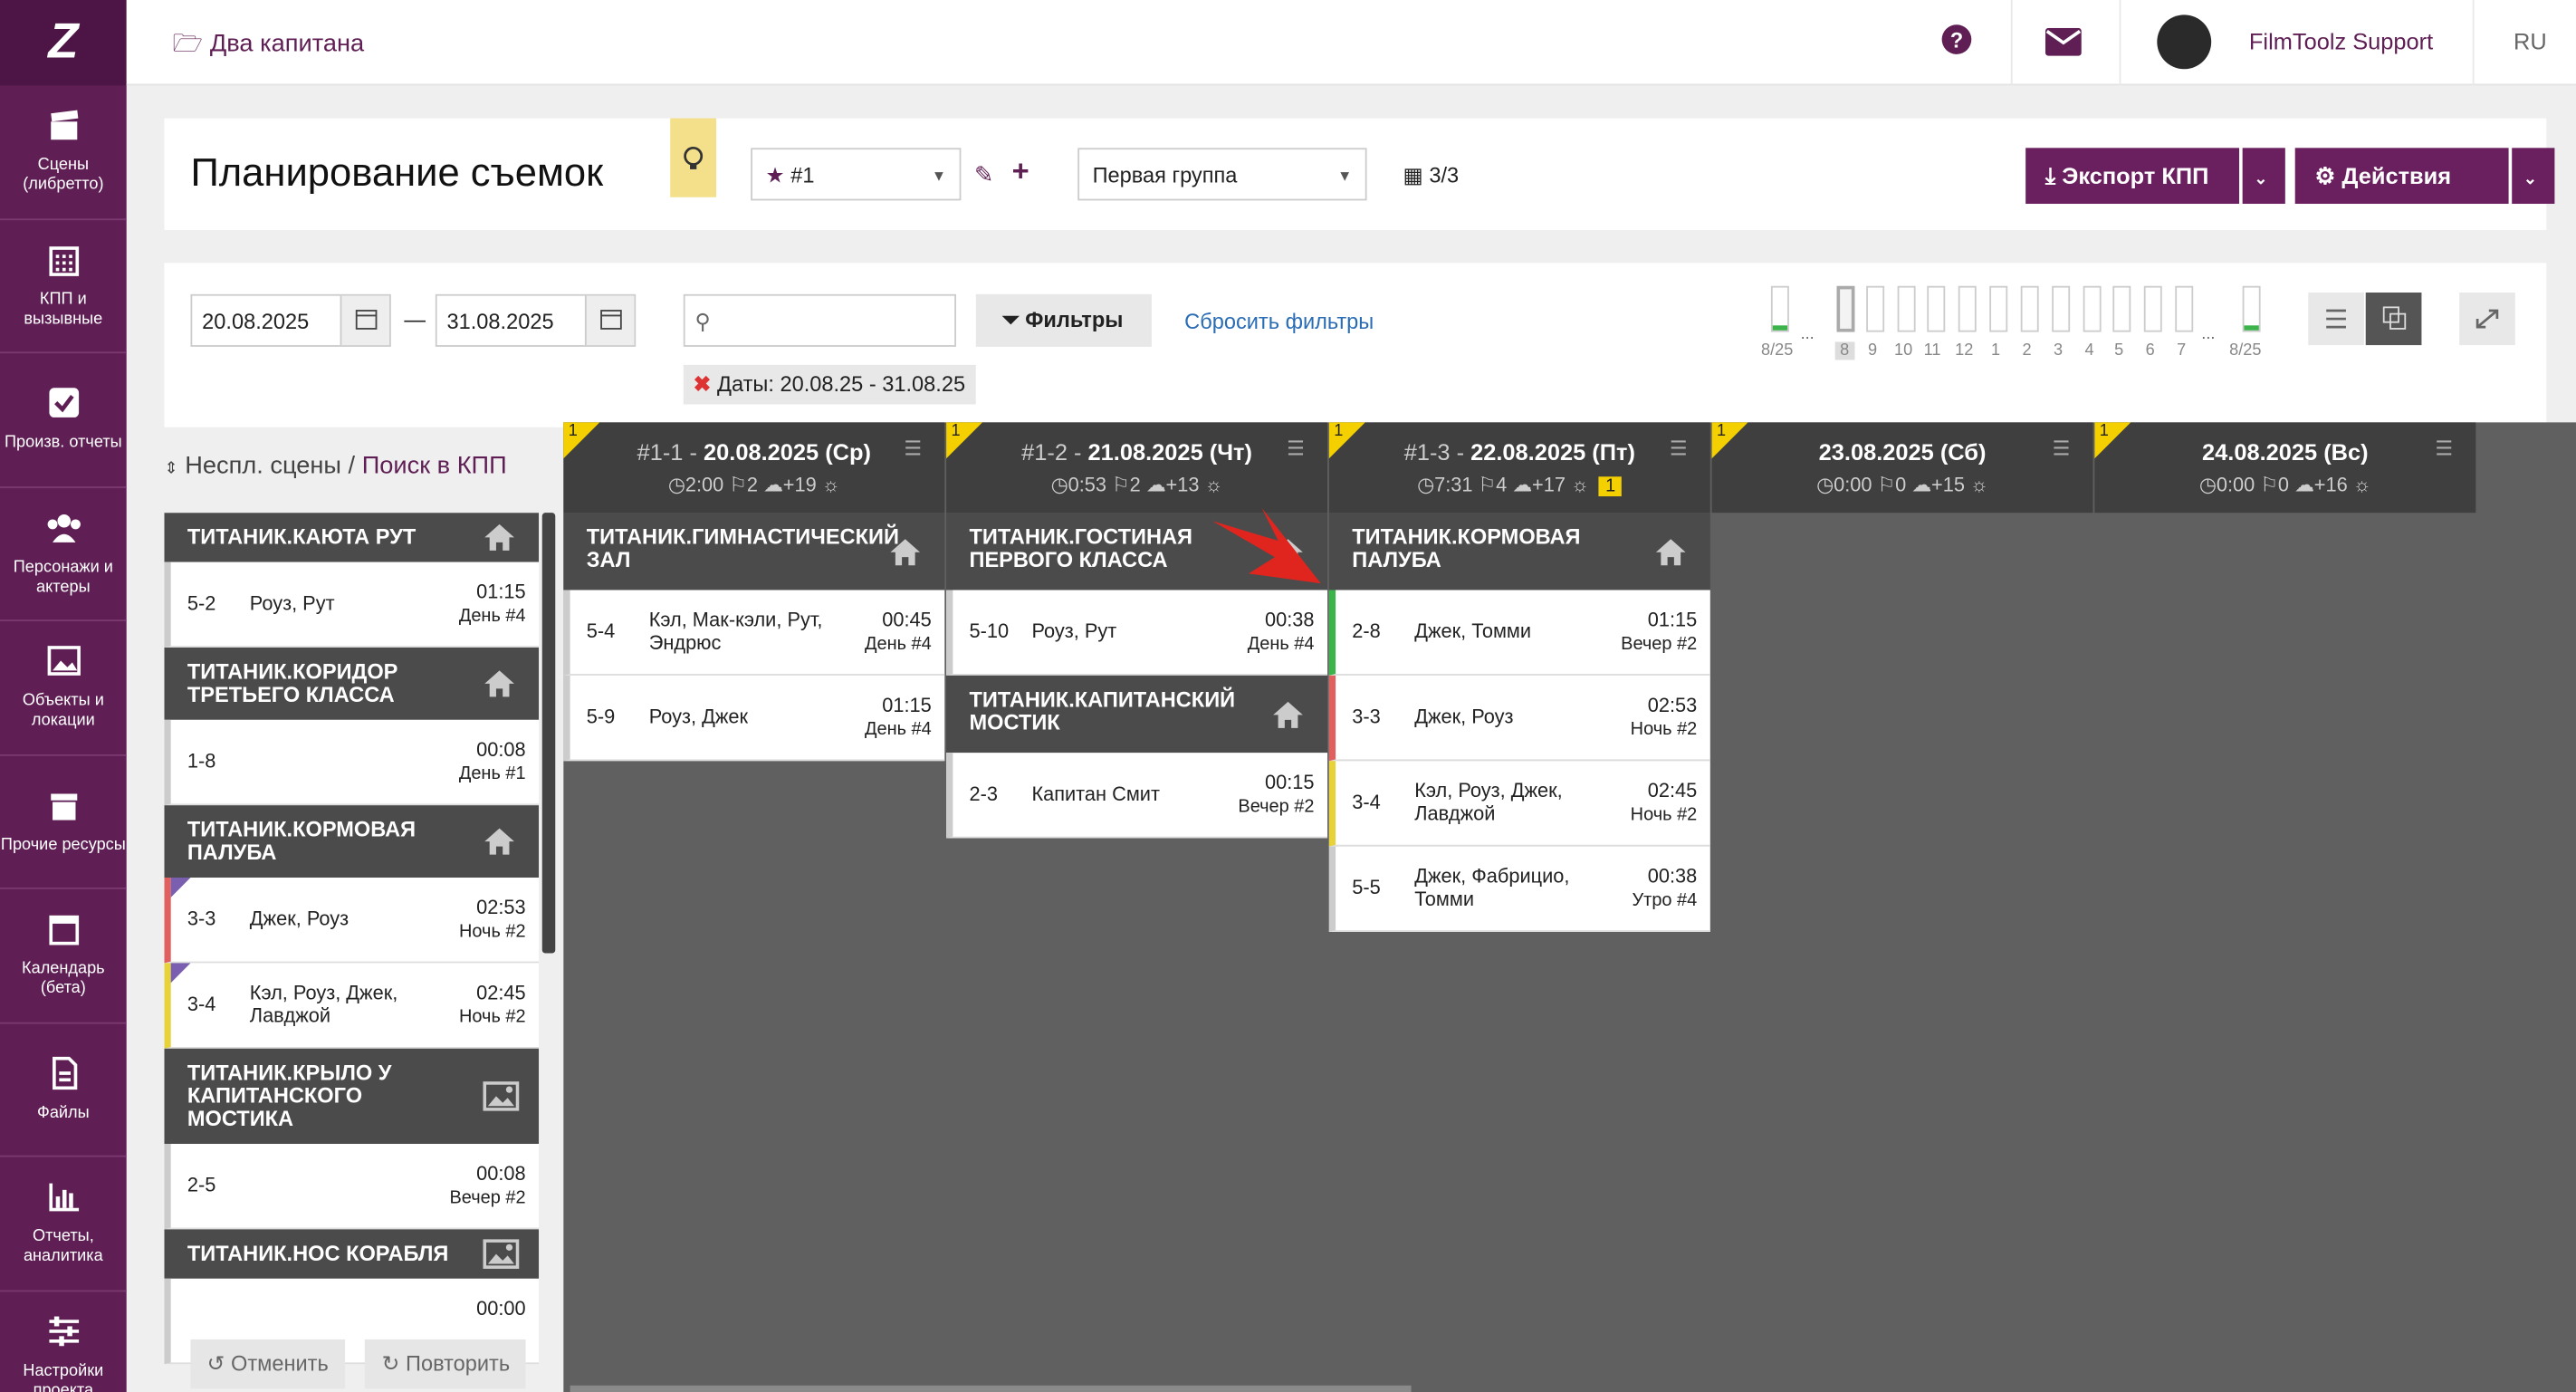 Image resolution: width=2576 pixels, height=1392 pixels. I want to click on schedule-select: ★ #1 ▼, so click(856, 174).